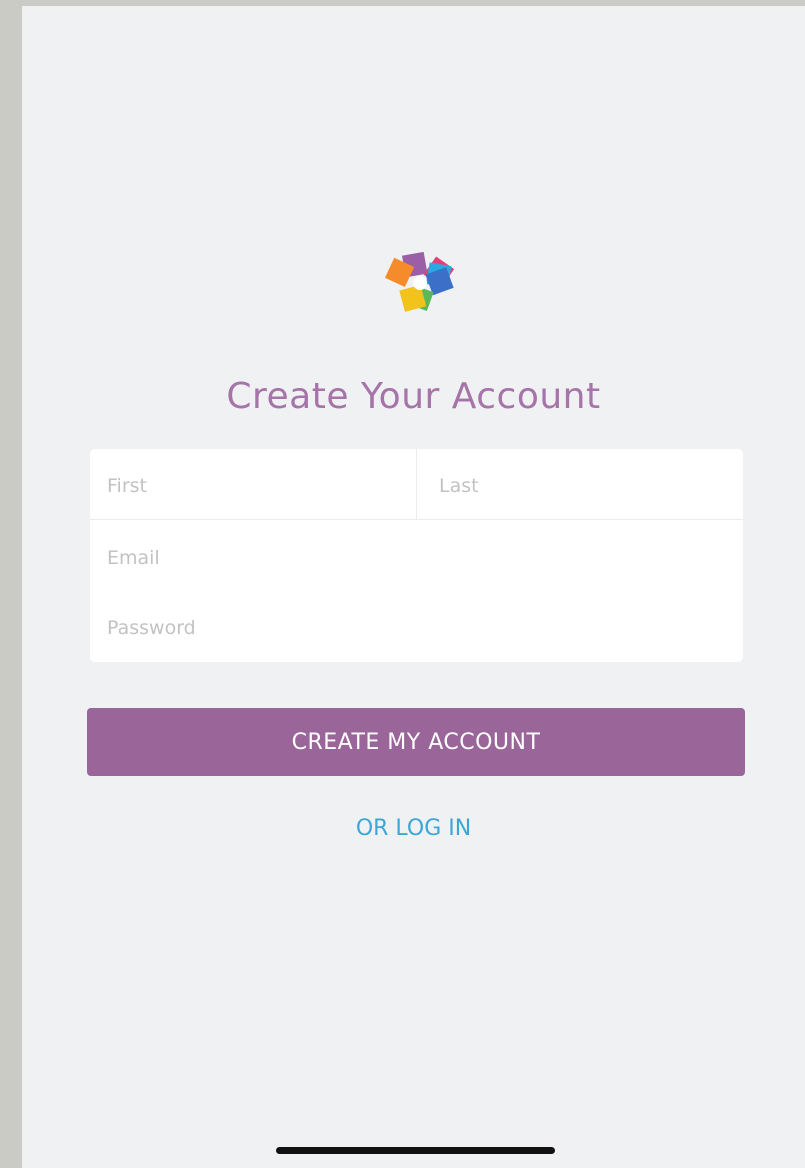 The image size is (805, 1168). I want to click on page-title: Create Your Account, so click(413, 396).